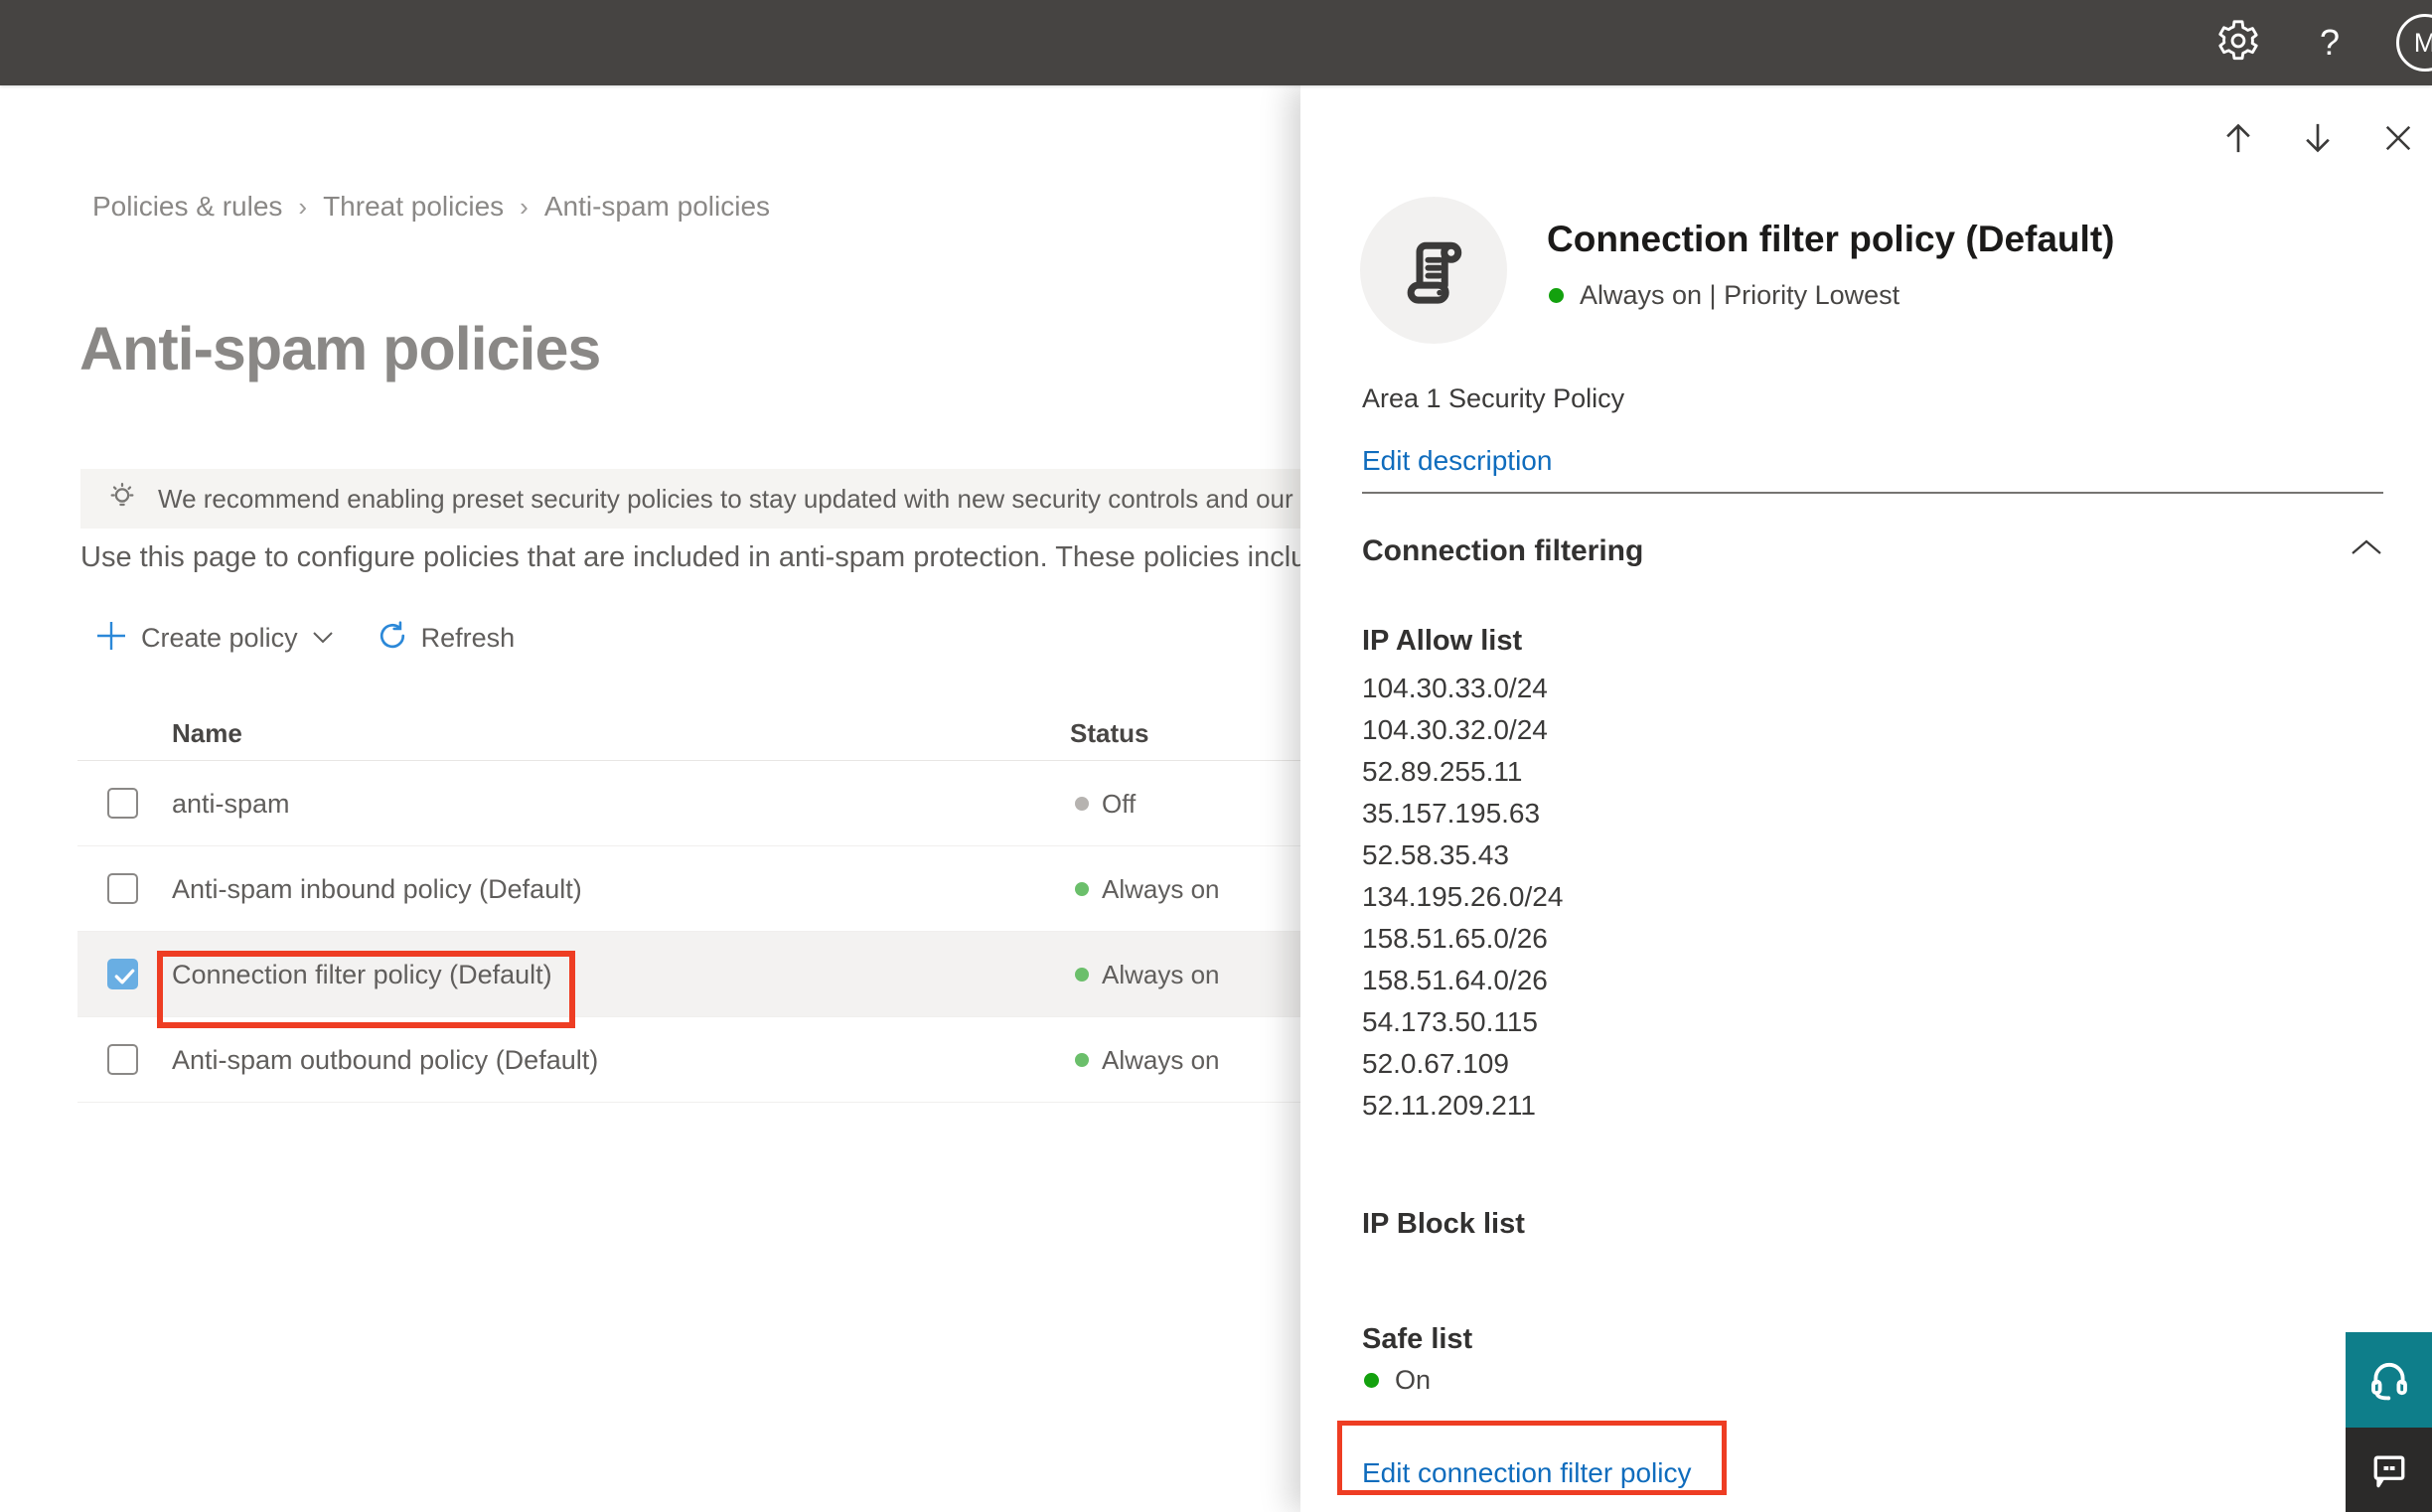 The width and height of the screenshot is (2432, 1512). I want to click on edit-description-link: Edit description, so click(1457, 461).